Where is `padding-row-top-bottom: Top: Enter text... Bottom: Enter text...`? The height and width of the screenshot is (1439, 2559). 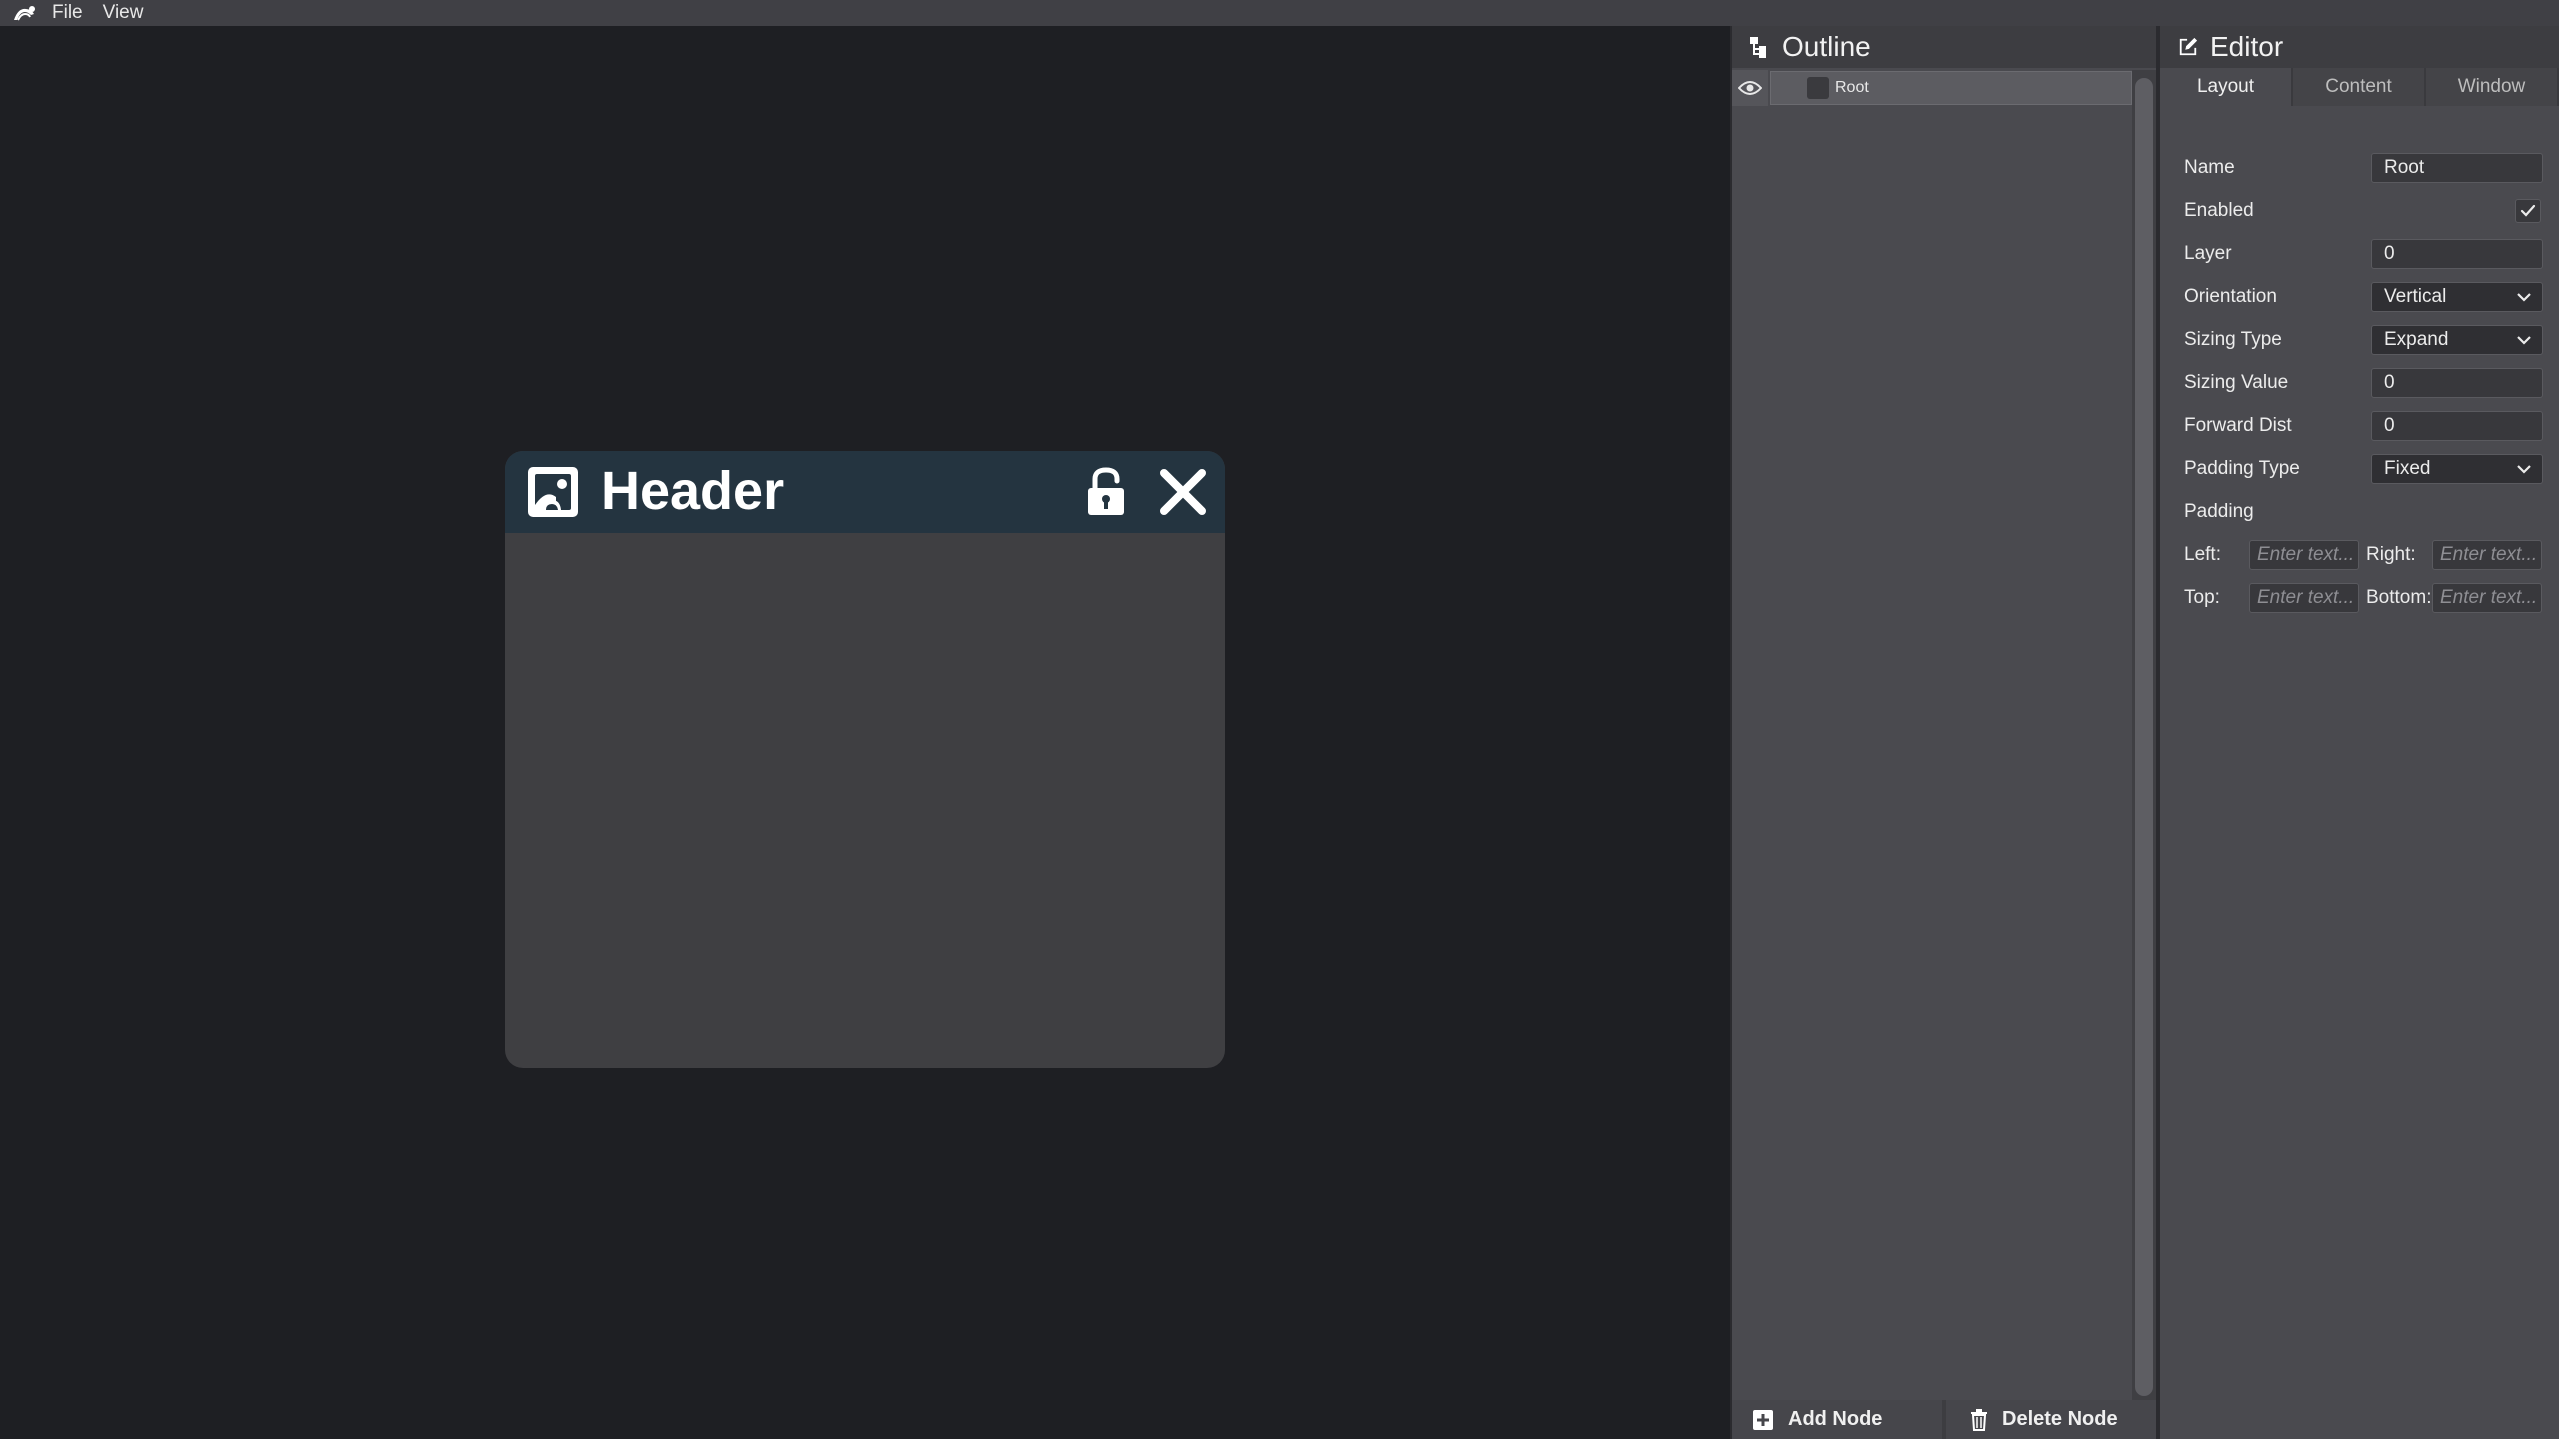 padding-row-top-bottom: Top: Enter text... Bottom: Enter text... is located at coordinates (2359, 598).